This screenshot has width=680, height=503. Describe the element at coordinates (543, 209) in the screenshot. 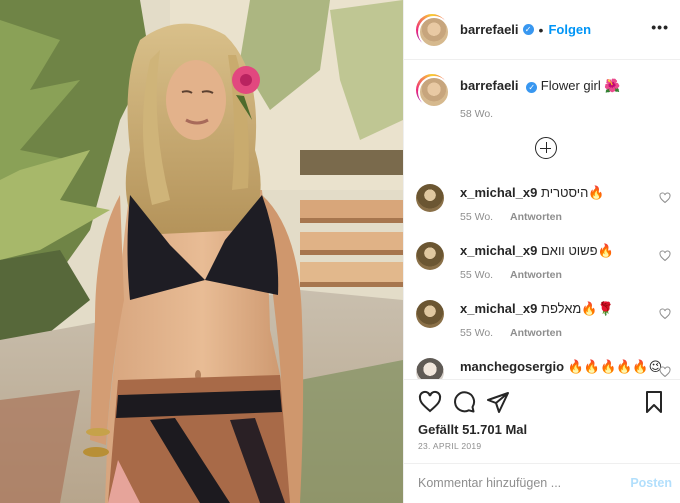

I see `comment-item: x_michal_x9 היסטרית🔥 55 Wo. Antworten` at that location.